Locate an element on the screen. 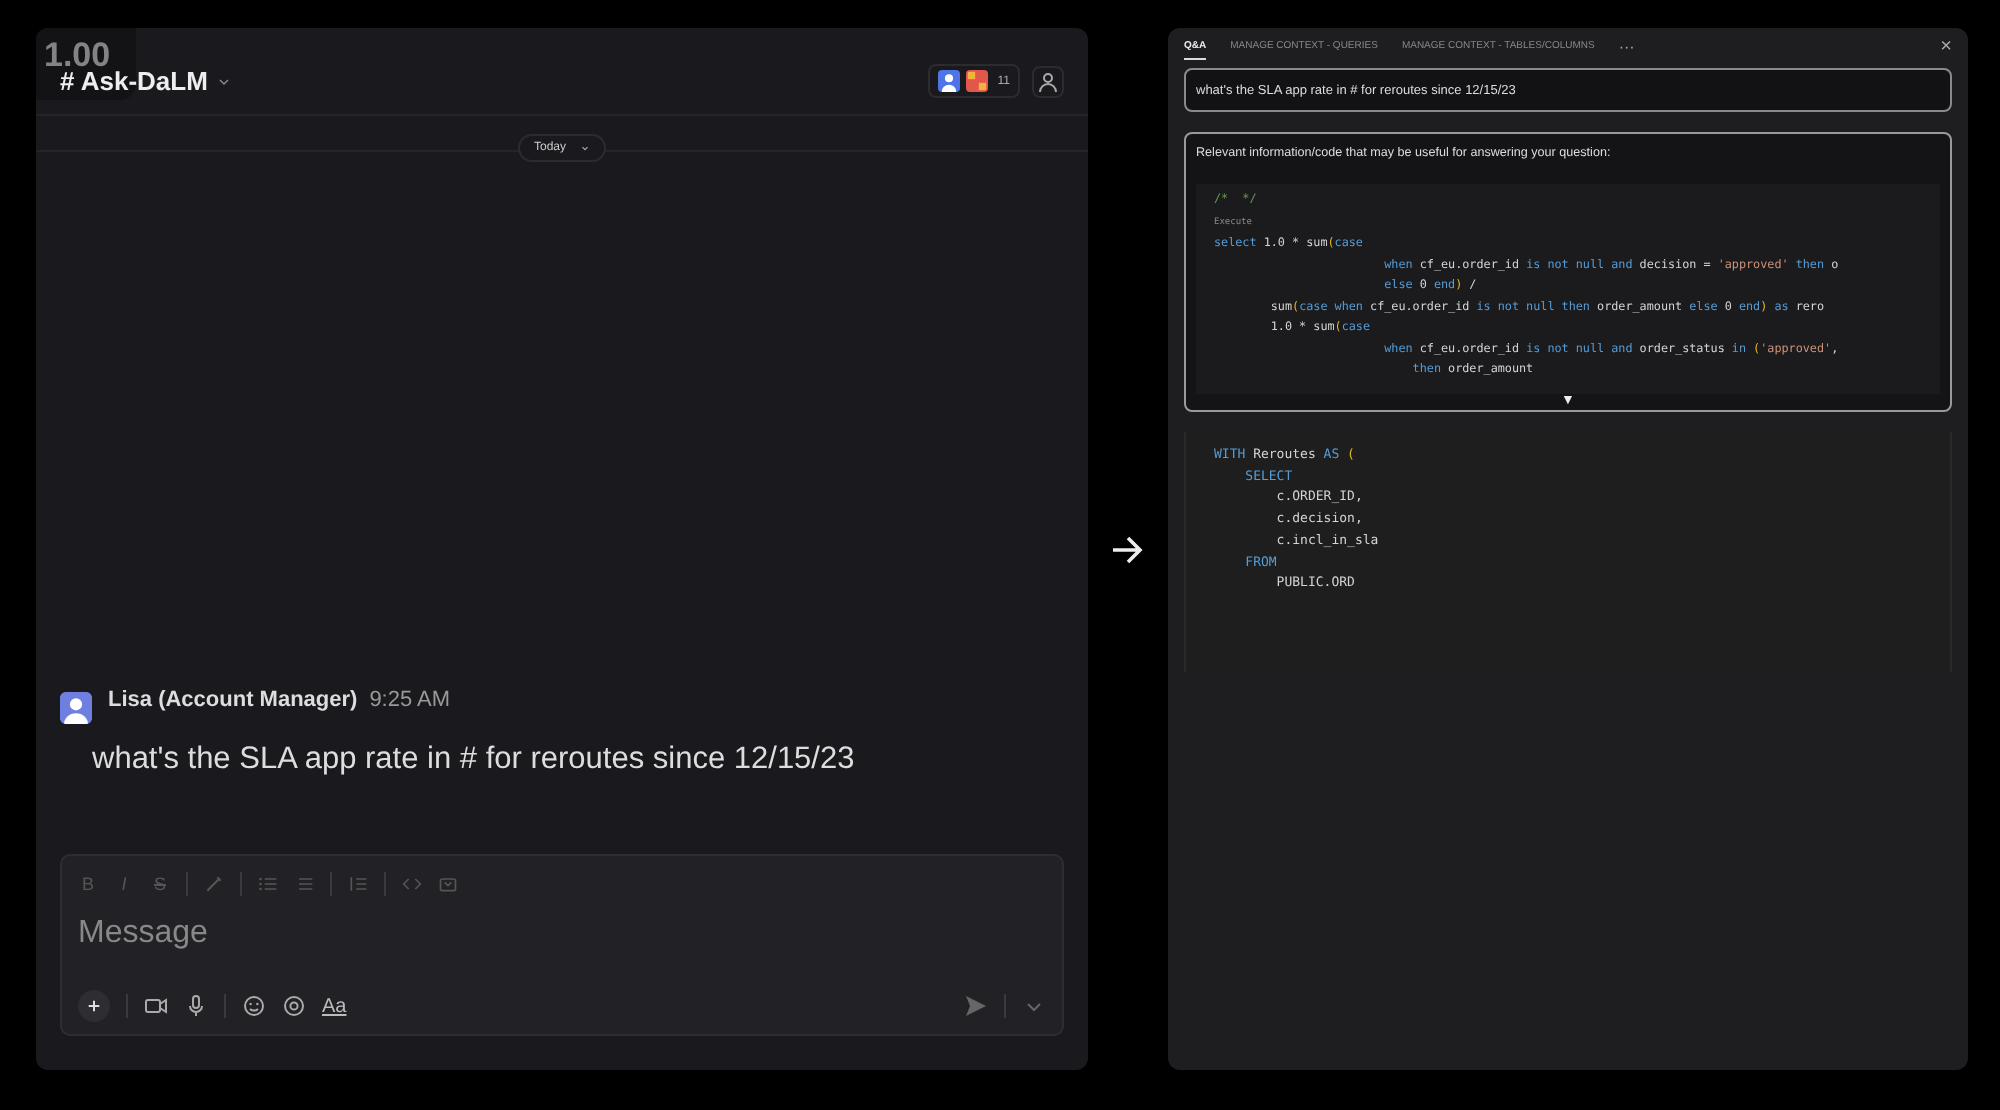  add-button is located at coordinates (94, 1006).